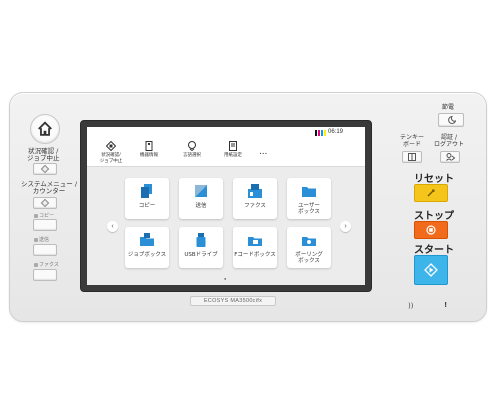 The width and height of the screenshot is (495, 410). I want to click on tile-fax: ファクス, so click(255, 198).